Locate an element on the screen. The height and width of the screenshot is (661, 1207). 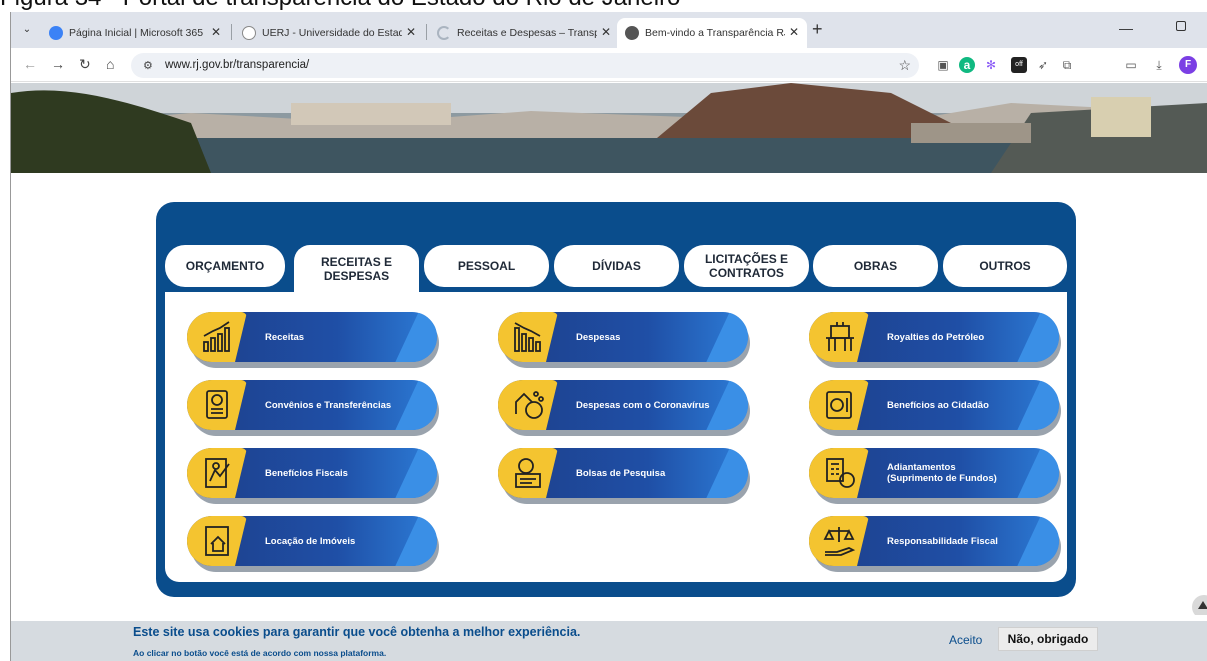
link-royalties-do-petroleo: Royalties do Petróleo is located at coordinates (935, 340).